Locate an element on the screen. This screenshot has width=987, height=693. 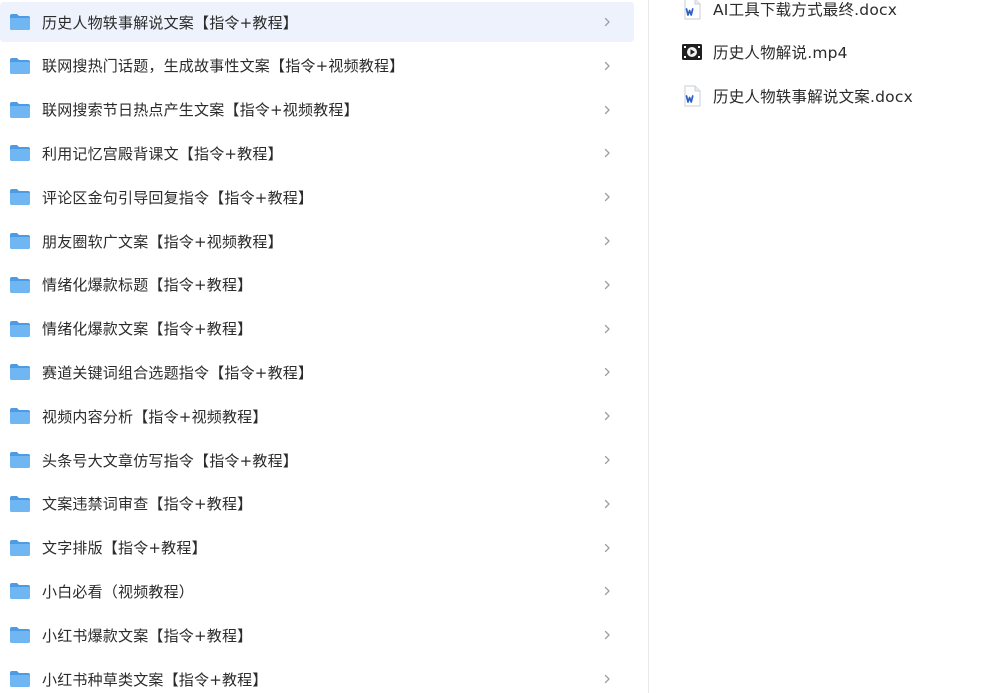
folder-label: 利用记忆宫殿背课文【指令+教程】 is located at coordinates (162, 153).